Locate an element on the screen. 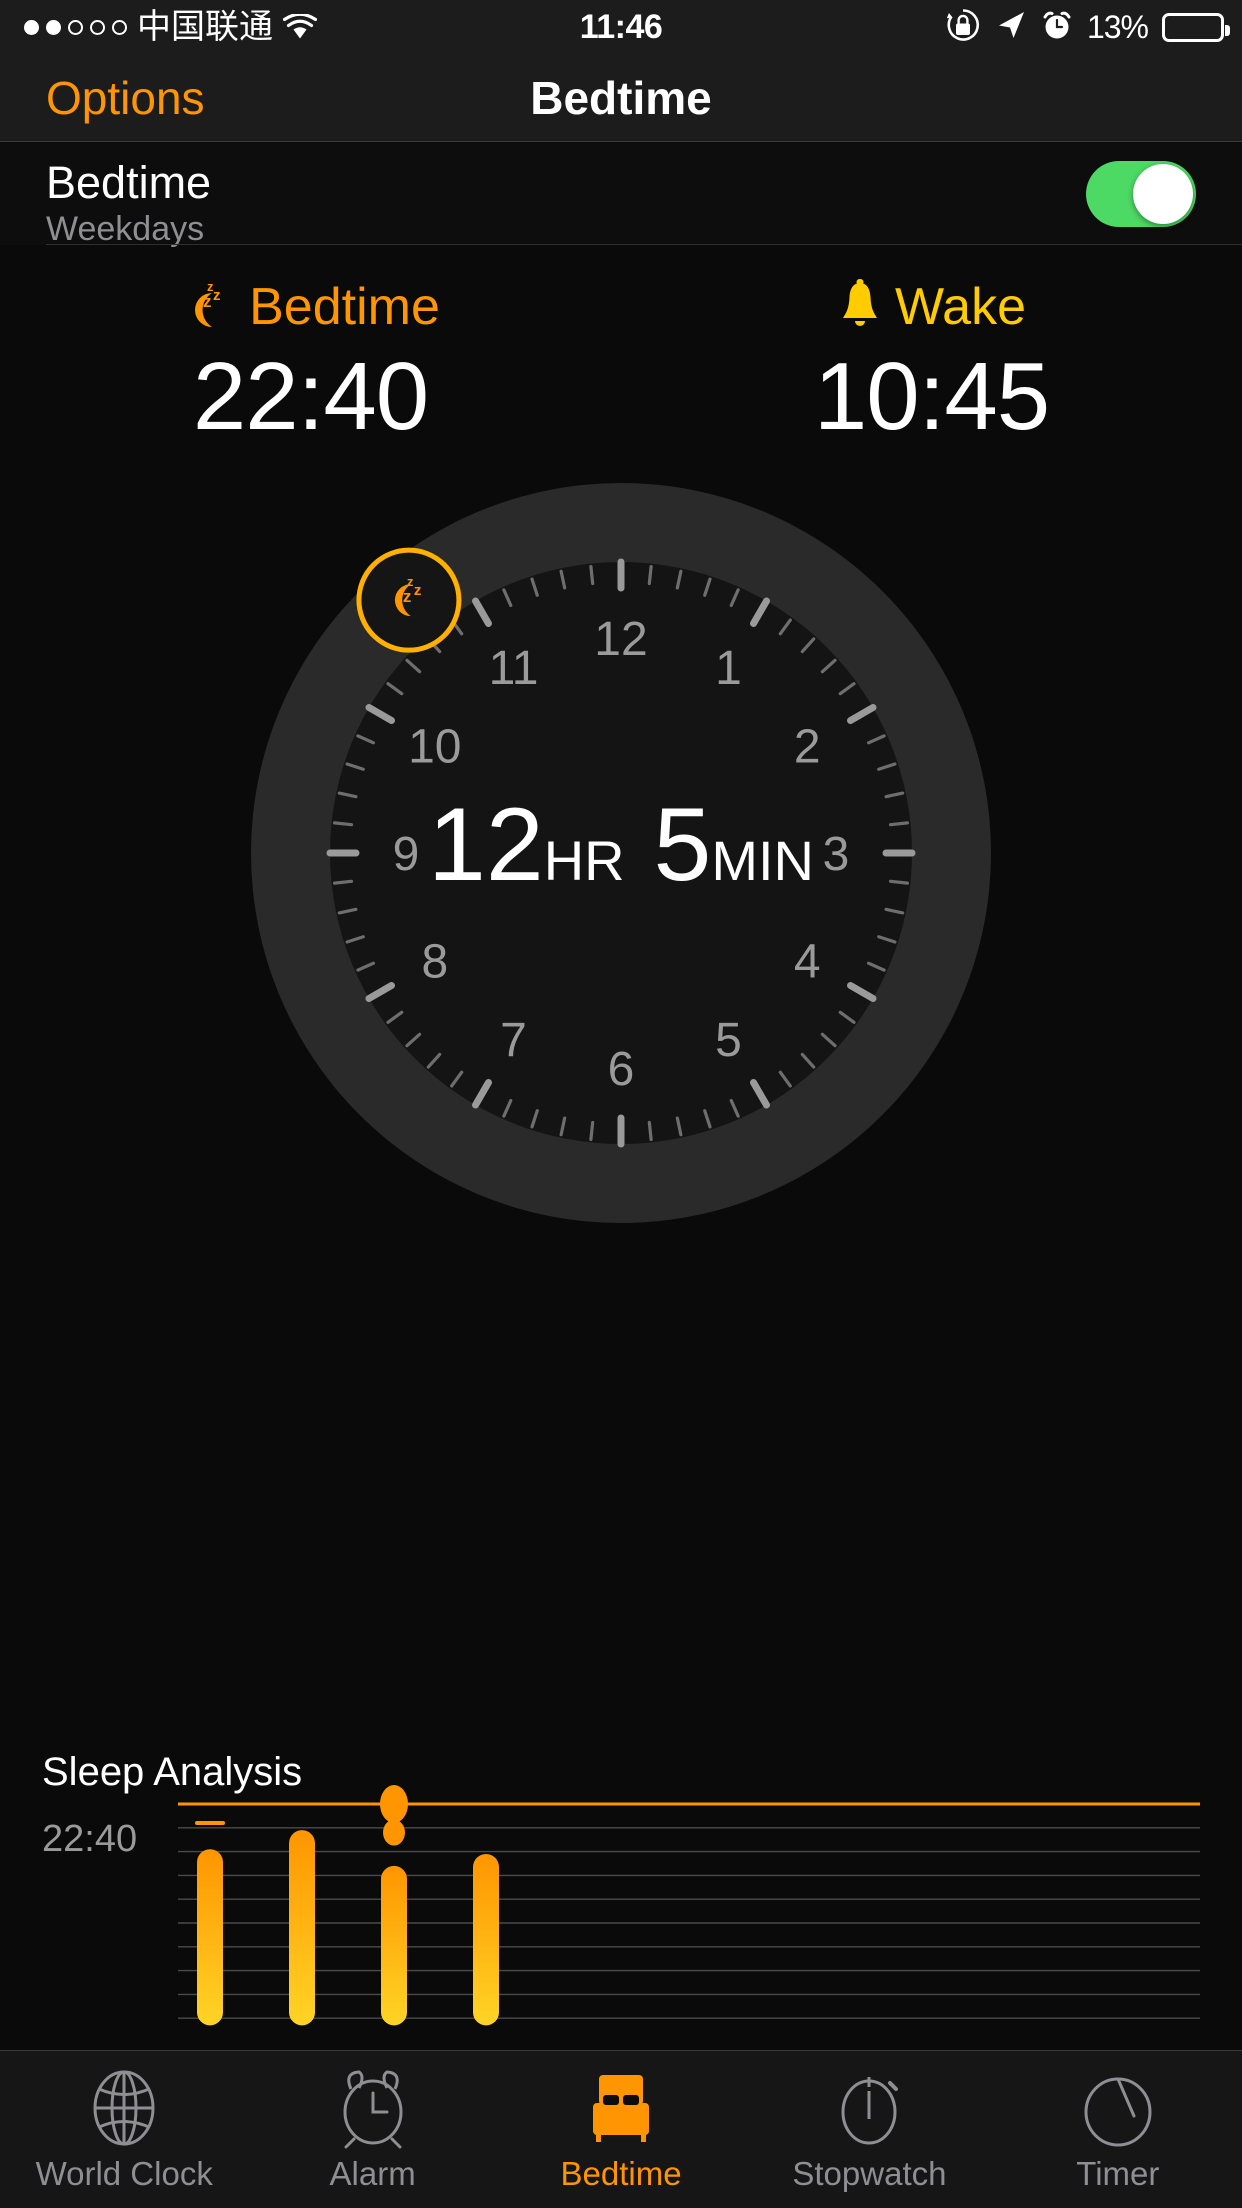 This screenshot has width=1242, height=2208. dial-hour-7: 7 is located at coordinates (513, 1040).